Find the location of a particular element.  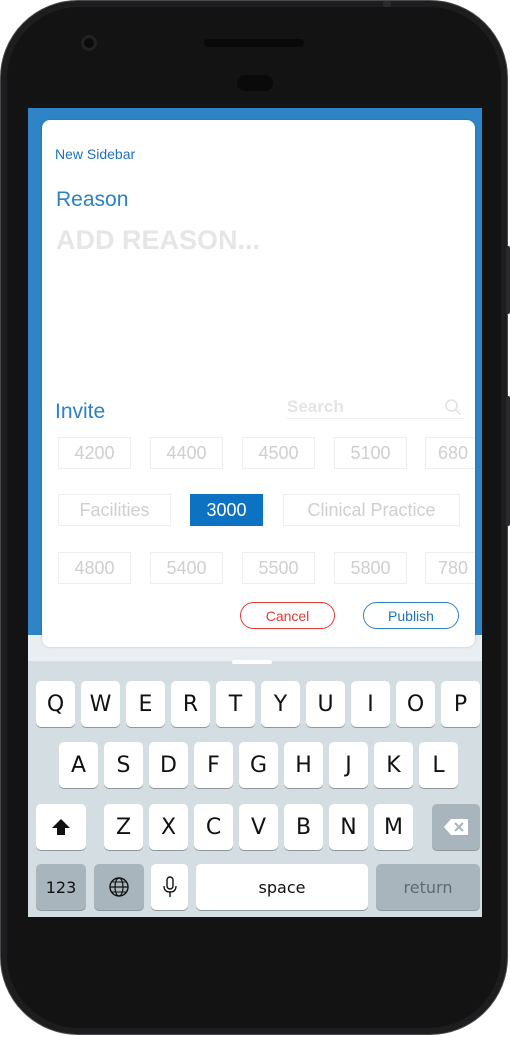

invite-chip-facilities: Facilities is located at coordinates (114, 510).